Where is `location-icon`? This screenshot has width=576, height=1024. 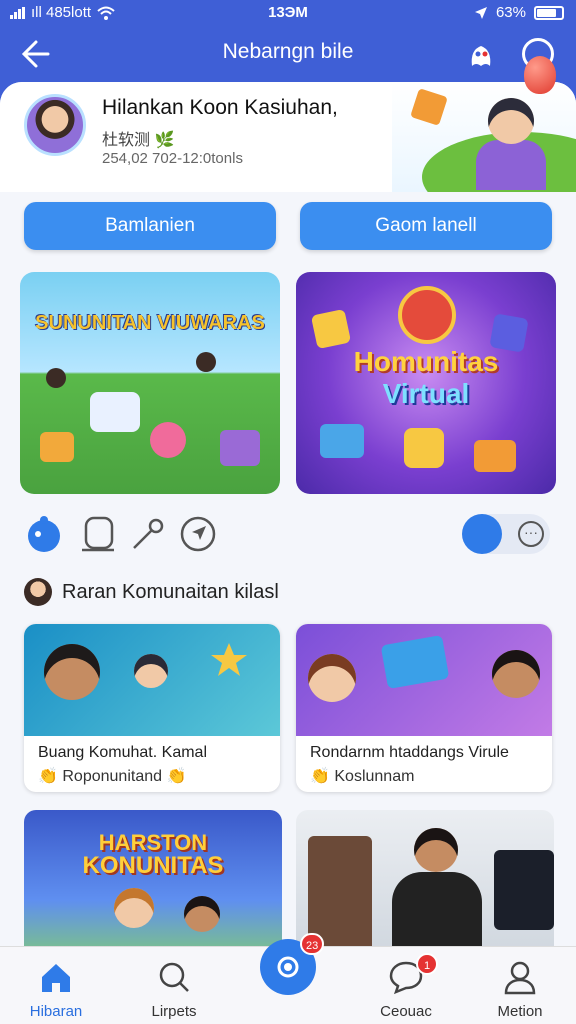
location-icon is located at coordinates (480, 12).